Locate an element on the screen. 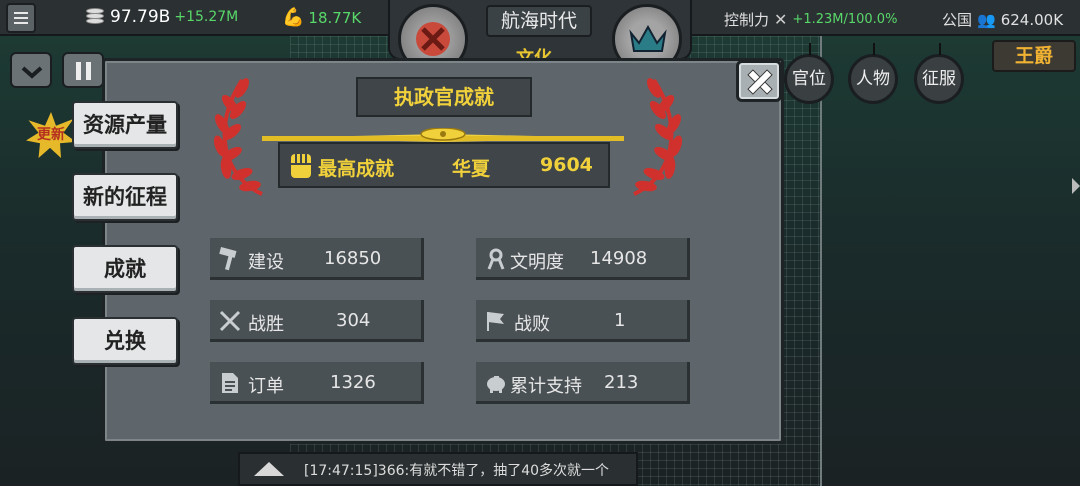 This screenshot has height=486, width=1080. era-title: 航海时代 is located at coordinates (539, 21).